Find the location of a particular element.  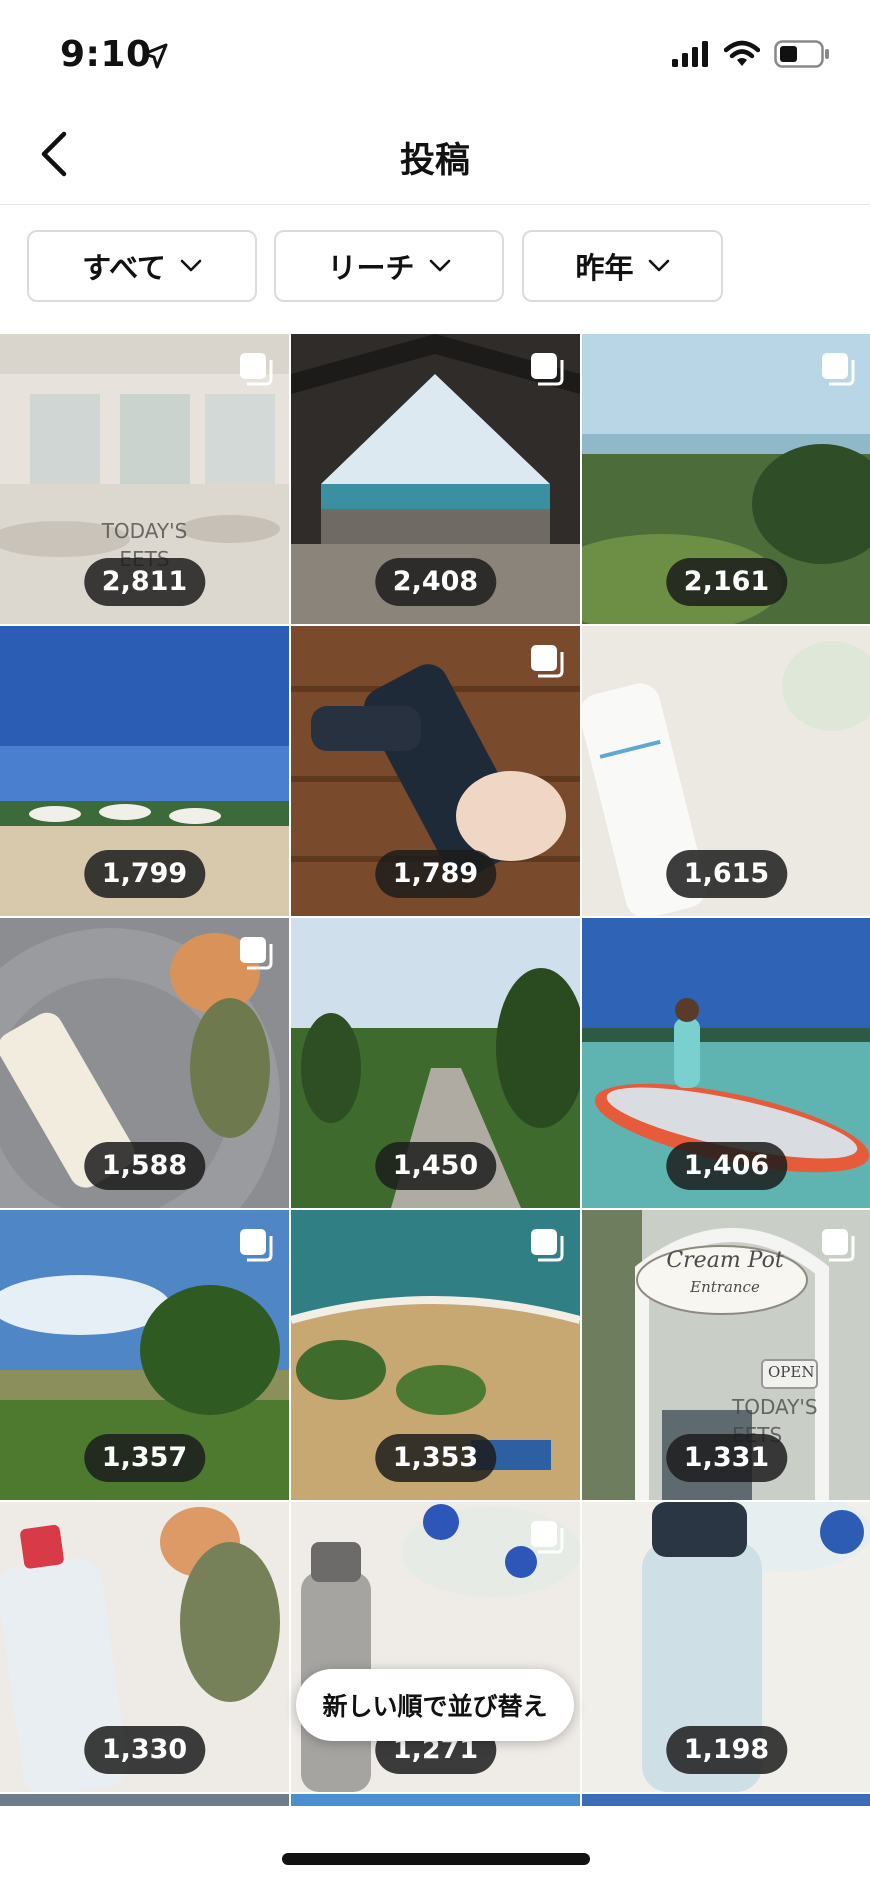

filter-label: リーチ is located at coordinates (371, 268).